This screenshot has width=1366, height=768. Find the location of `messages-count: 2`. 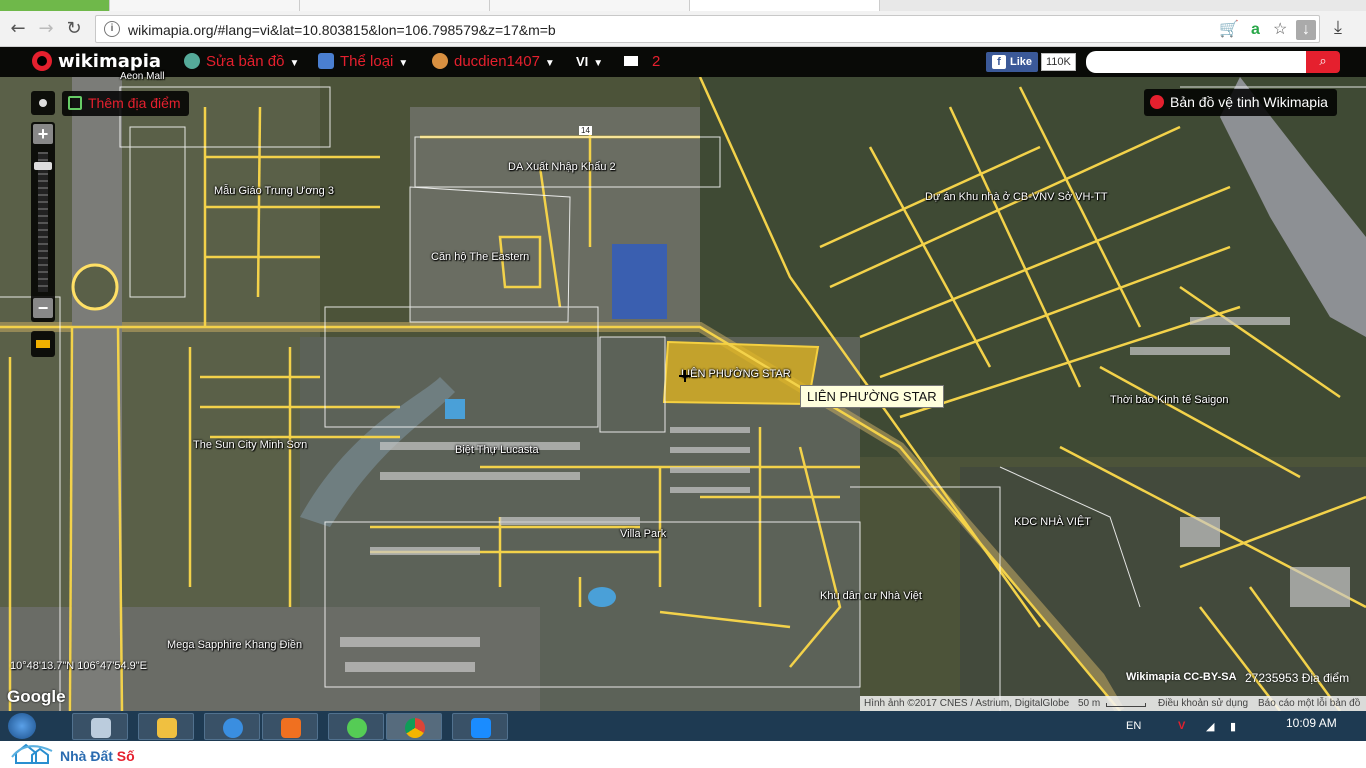

messages-count: 2 is located at coordinates (656, 61).